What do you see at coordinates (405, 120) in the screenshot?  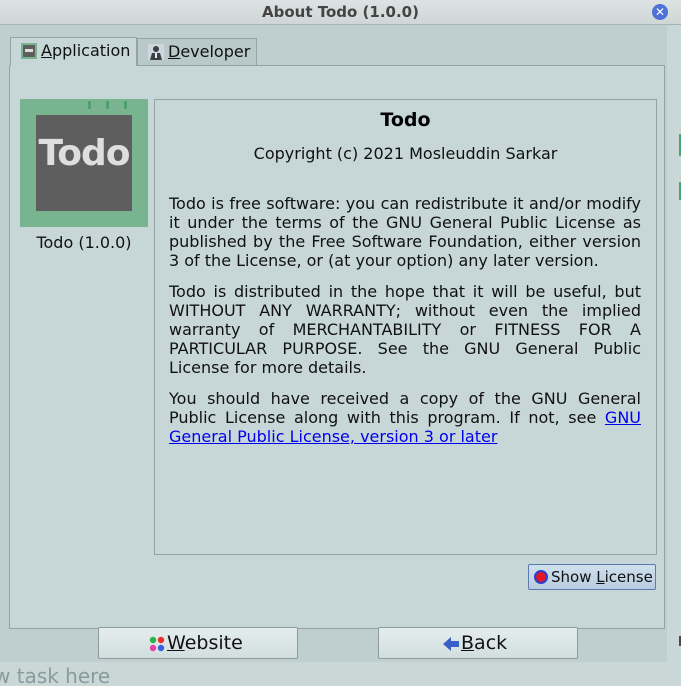 I see `about-title: Todo` at bounding box center [405, 120].